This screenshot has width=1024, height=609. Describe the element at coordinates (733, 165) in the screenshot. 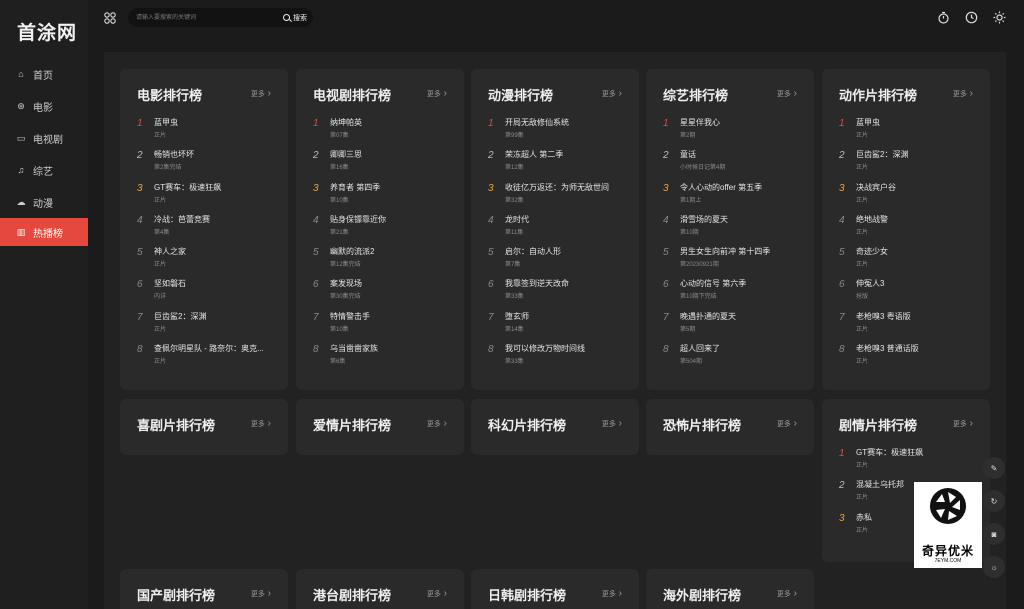

I see `rank-item: 2 童话 小时候日记第4期` at that location.